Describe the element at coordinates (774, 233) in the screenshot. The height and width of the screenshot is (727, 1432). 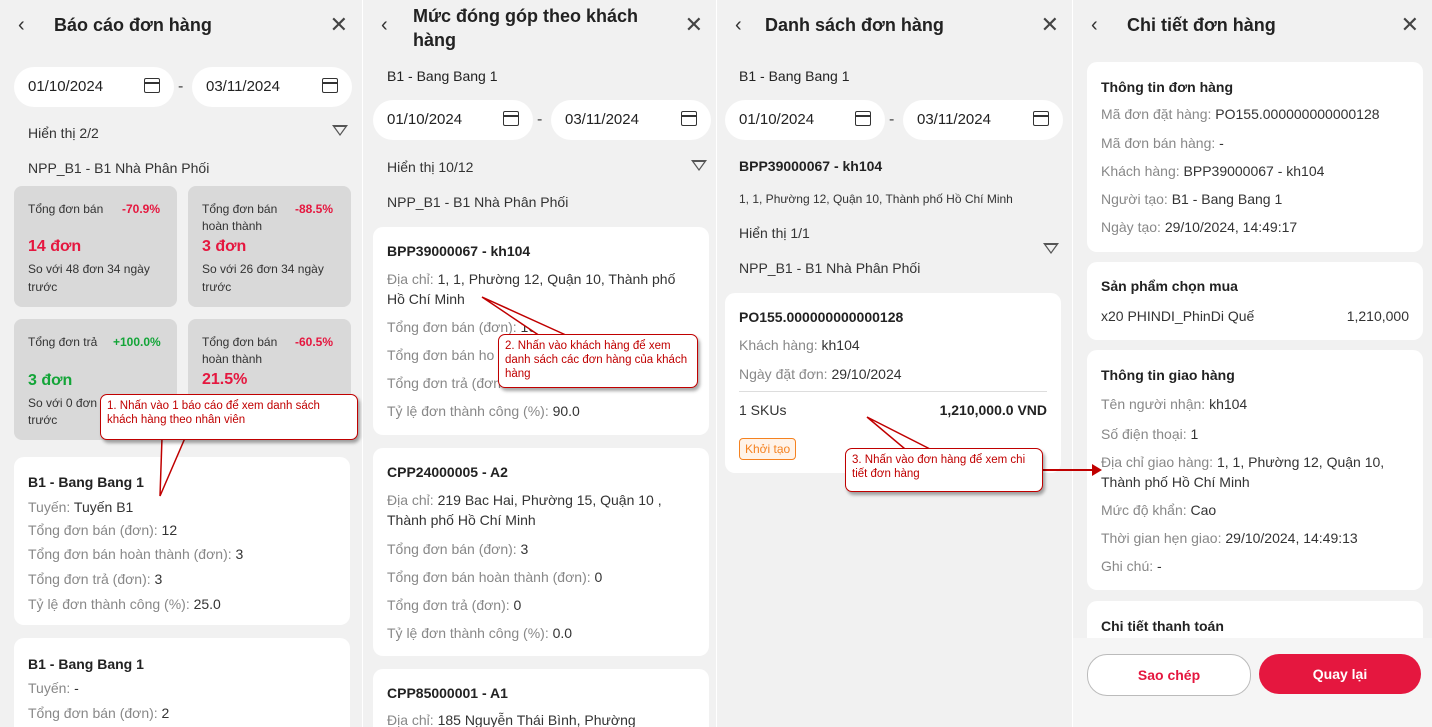
I see `display-count: Hiển thị 1/1` at that location.